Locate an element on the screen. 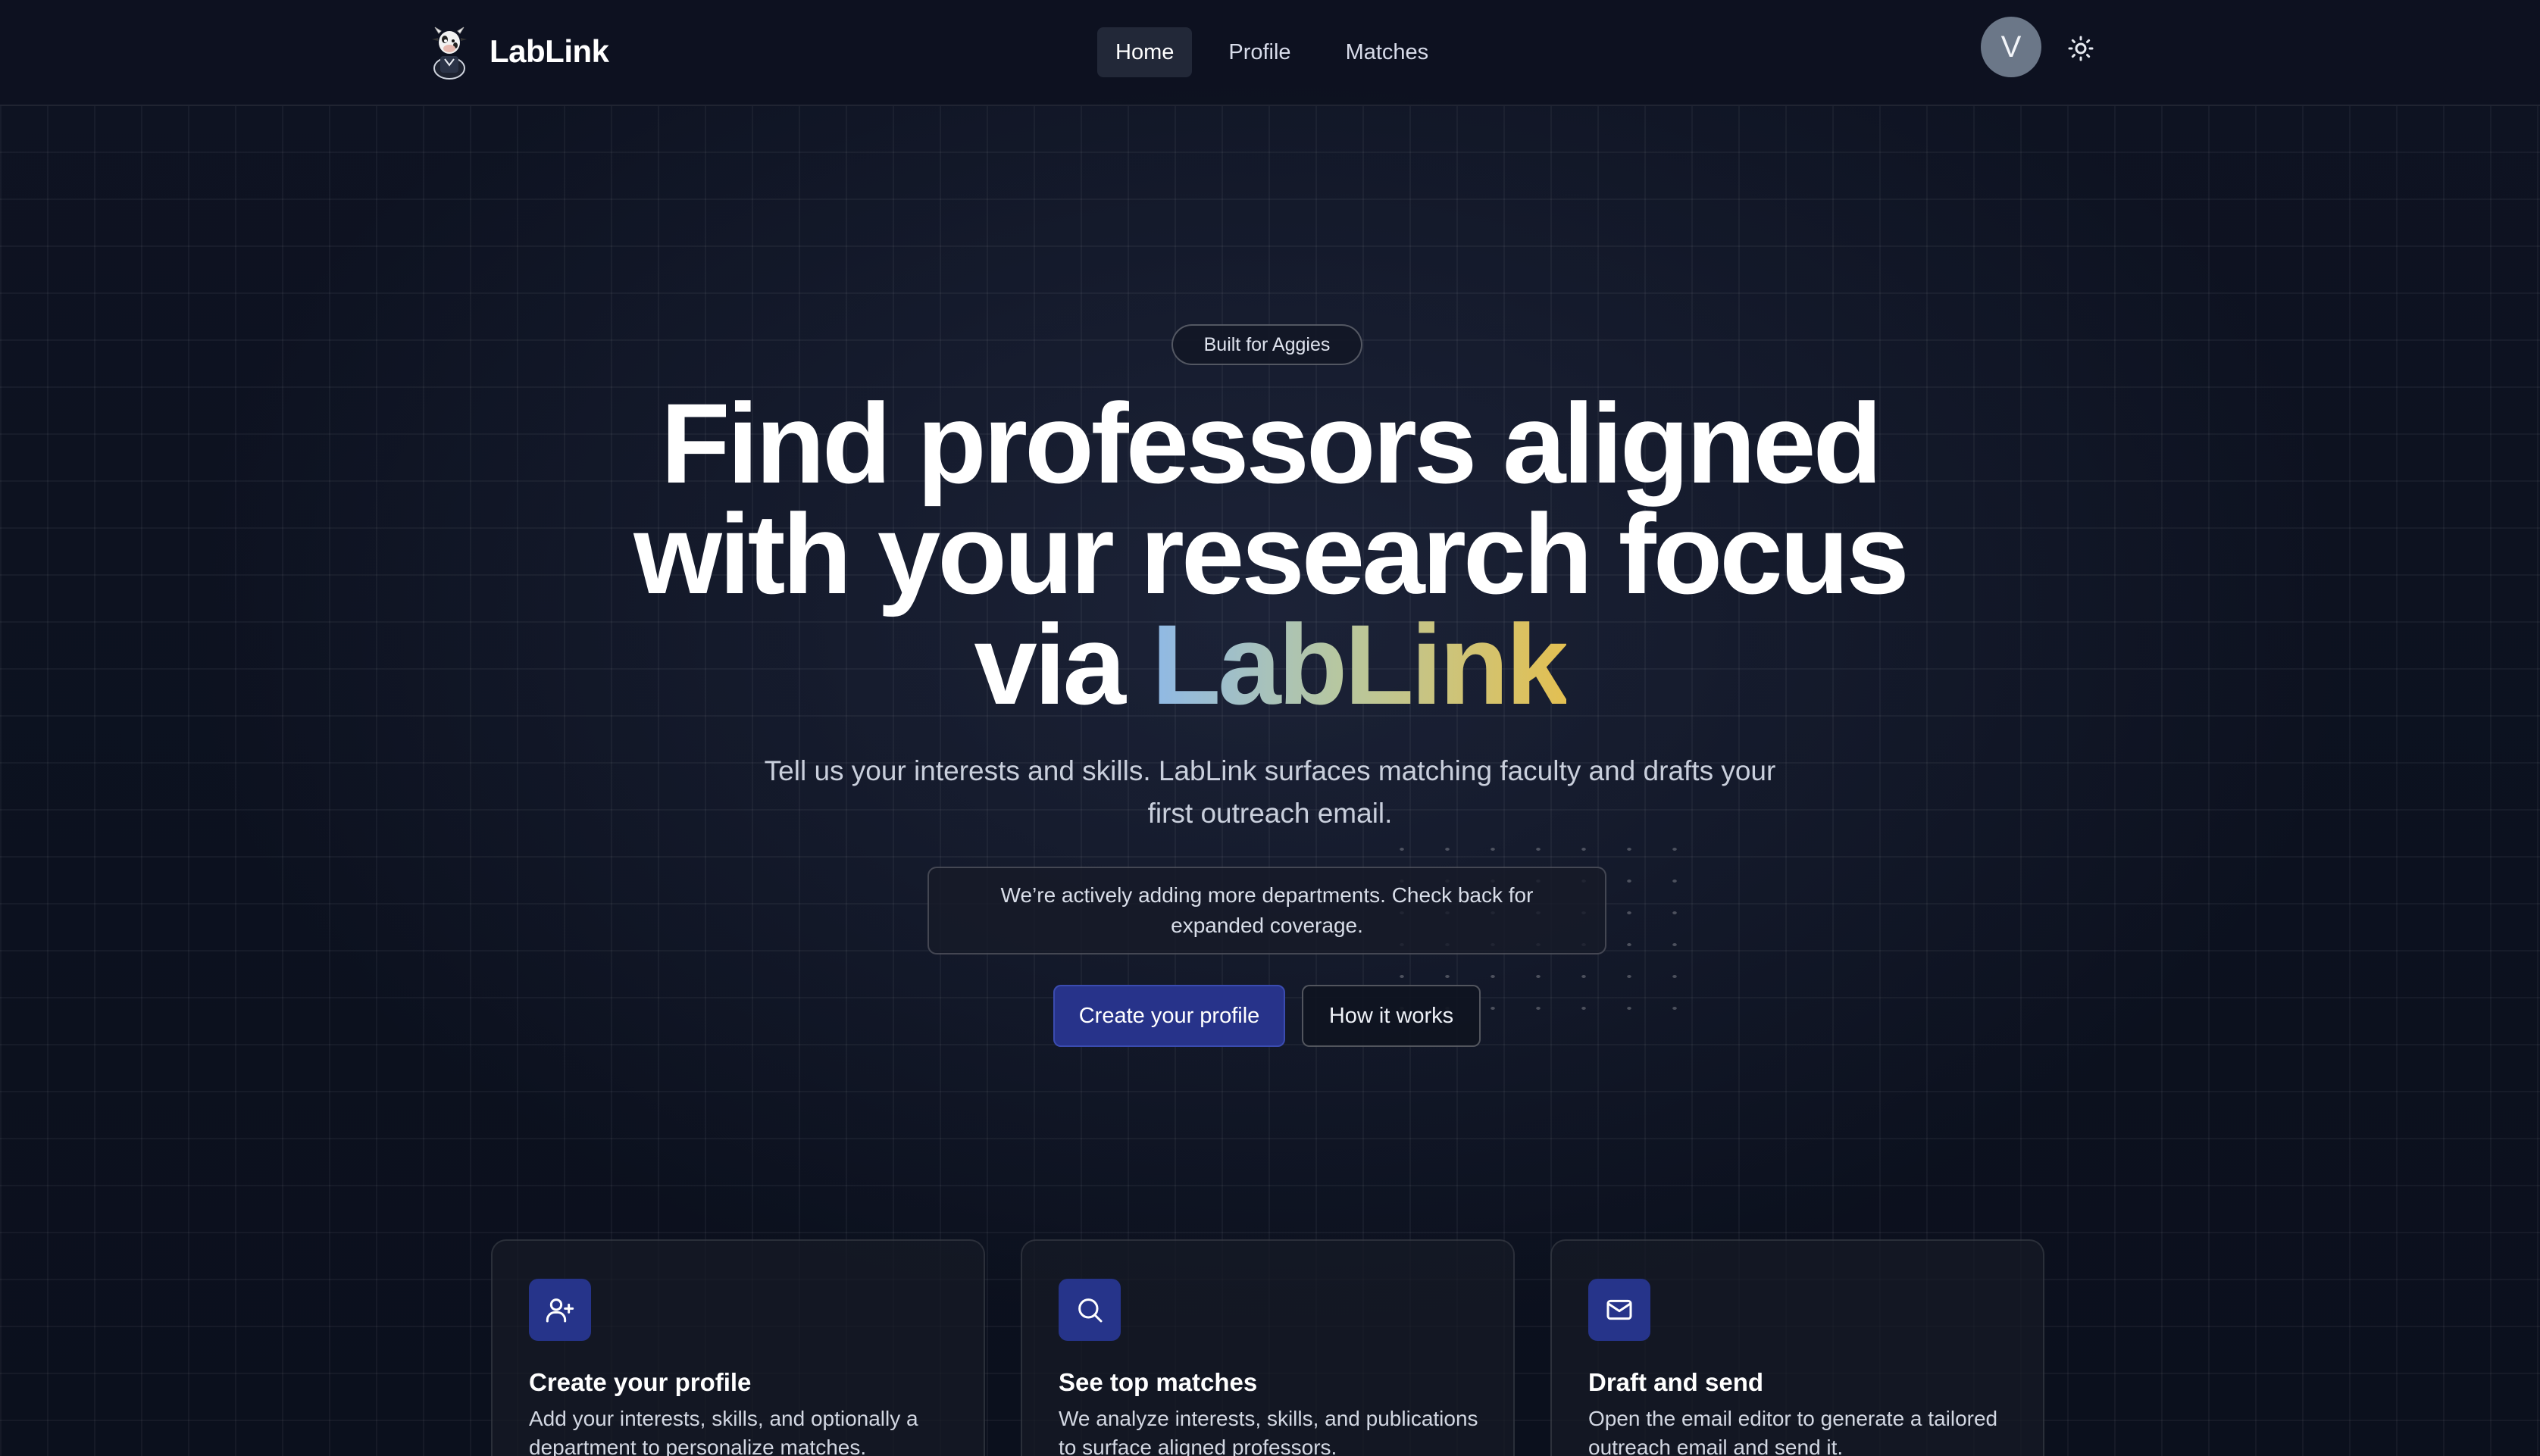 This screenshot has width=2540, height=1456. cow-mascot-logo-icon is located at coordinates (449, 53).